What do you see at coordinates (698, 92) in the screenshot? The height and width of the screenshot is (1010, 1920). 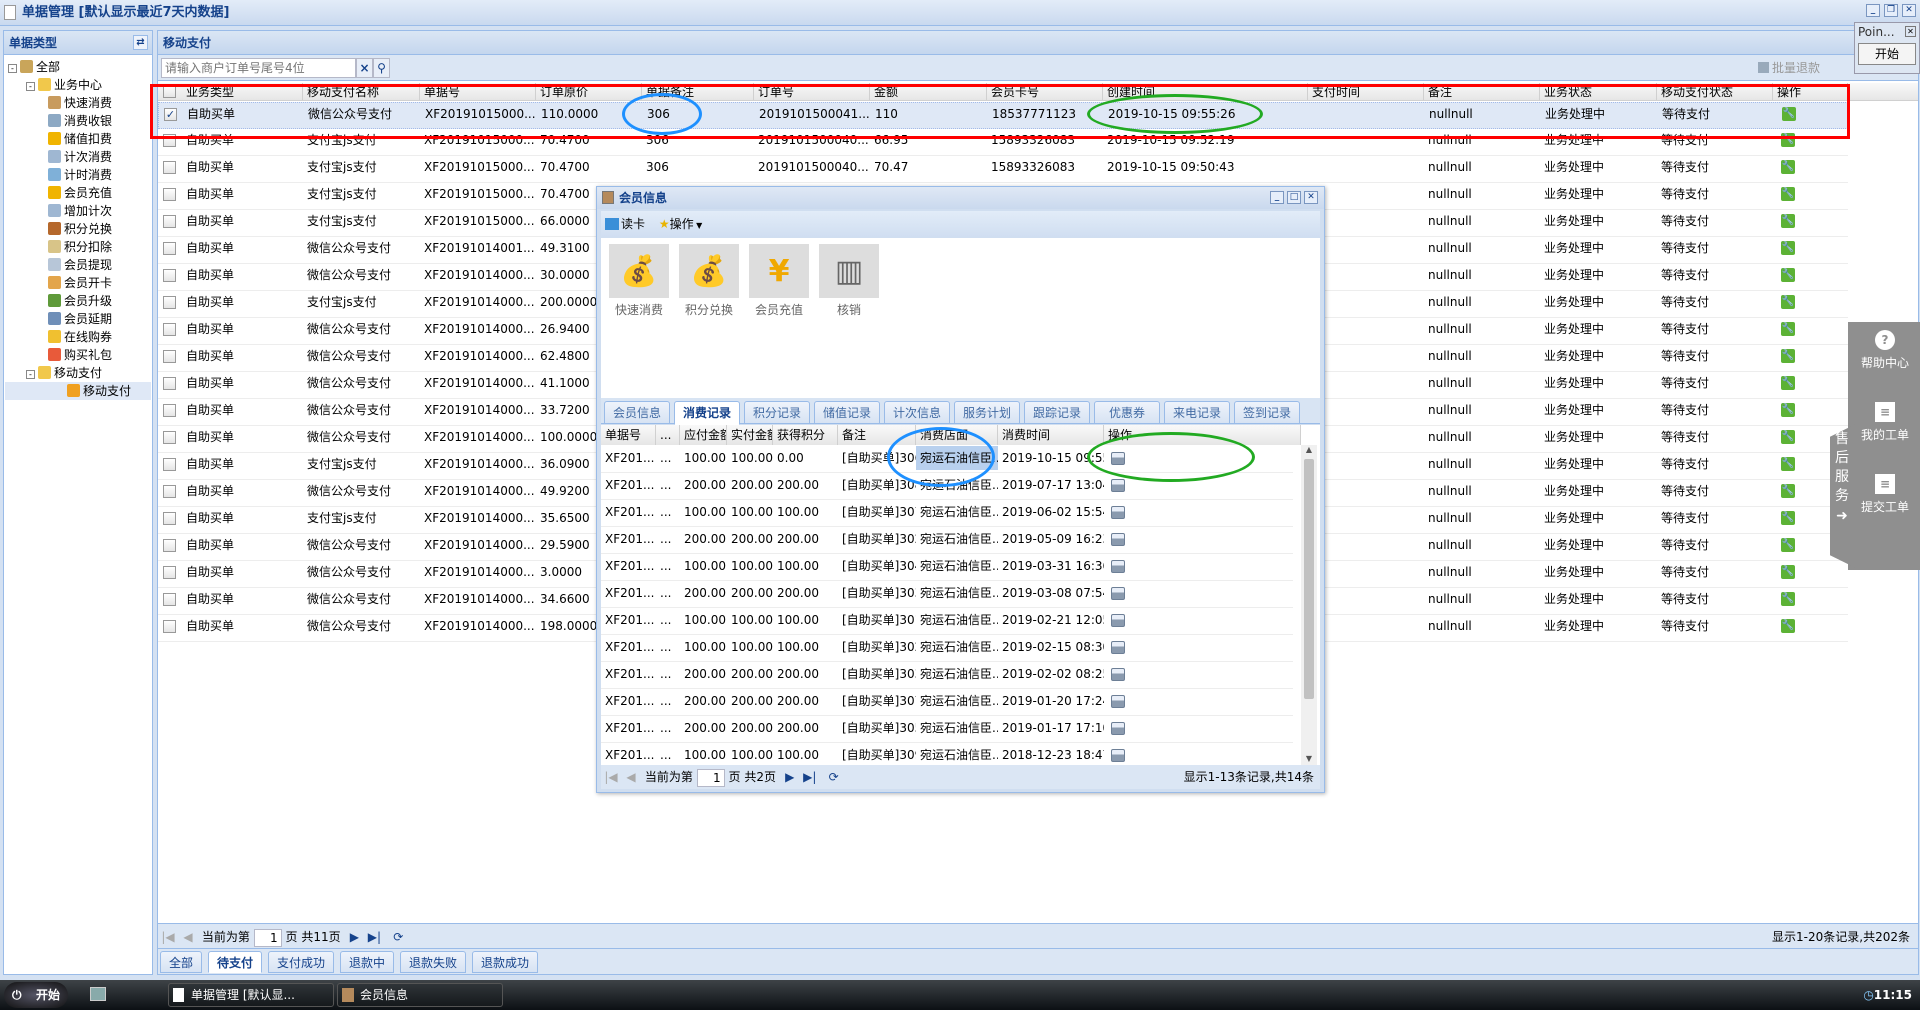 I see `column-header: 单据备注` at bounding box center [698, 92].